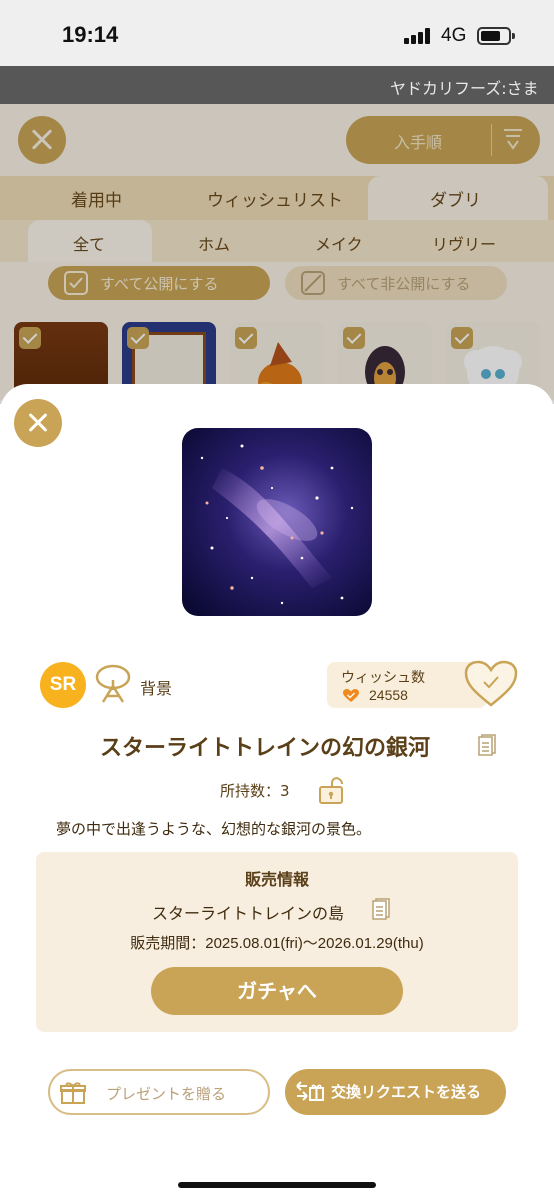 The width and height of the screenshot is (554, 1200). I want to click on announcement-ticker: ヤドカリフーズ:さま, so click(277, 85).